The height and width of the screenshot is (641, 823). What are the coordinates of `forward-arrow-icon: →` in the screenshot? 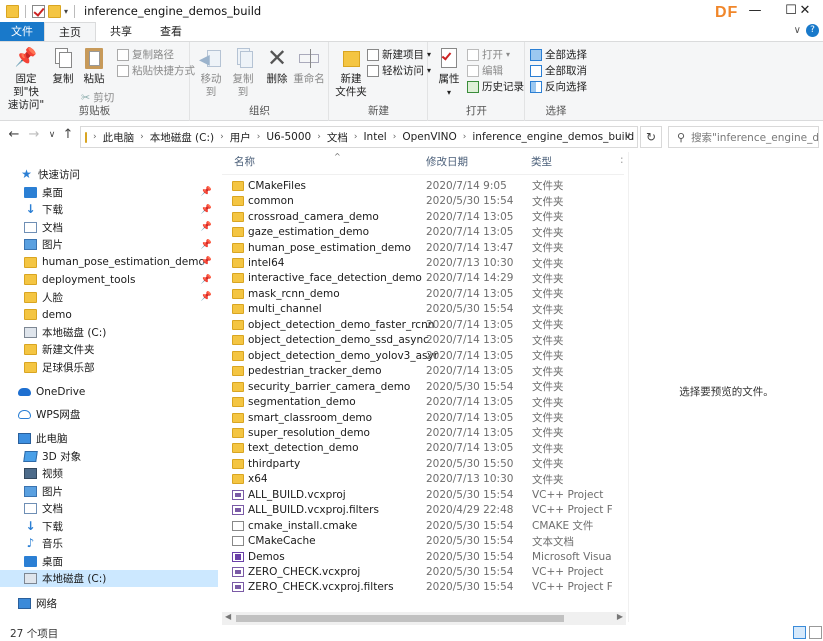 It's located at (34, 134).